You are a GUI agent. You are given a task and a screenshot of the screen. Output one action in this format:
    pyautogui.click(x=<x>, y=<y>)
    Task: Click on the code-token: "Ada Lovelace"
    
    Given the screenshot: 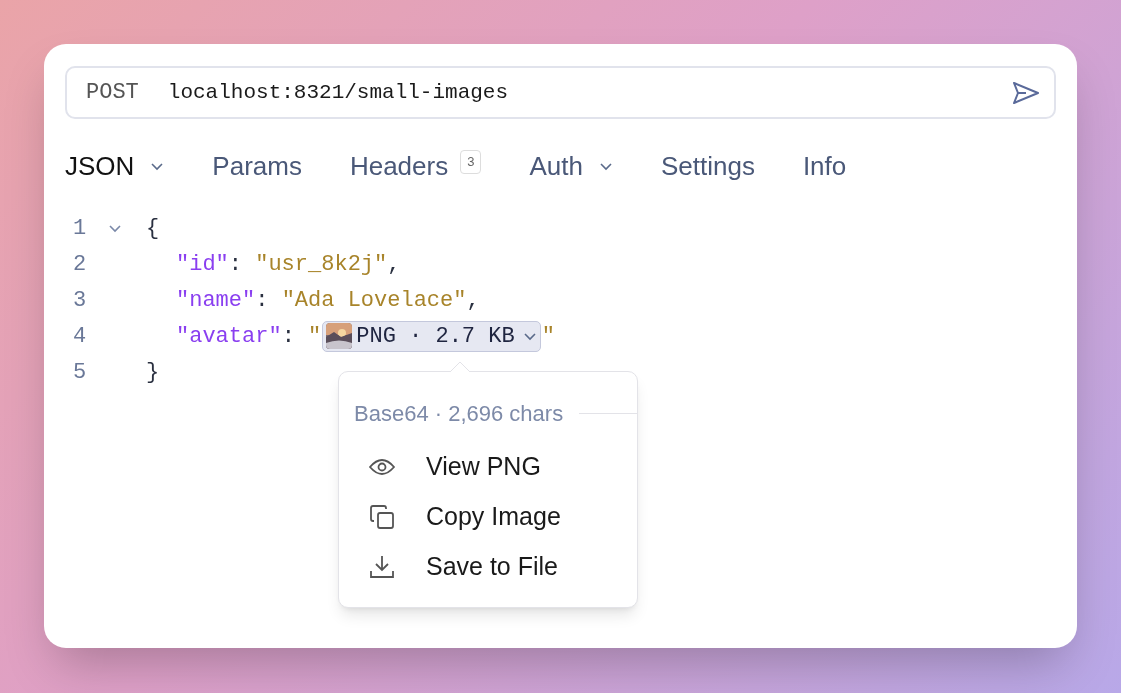 What is the action you would take?
    pyautogui.click(x=374, y=300)
    